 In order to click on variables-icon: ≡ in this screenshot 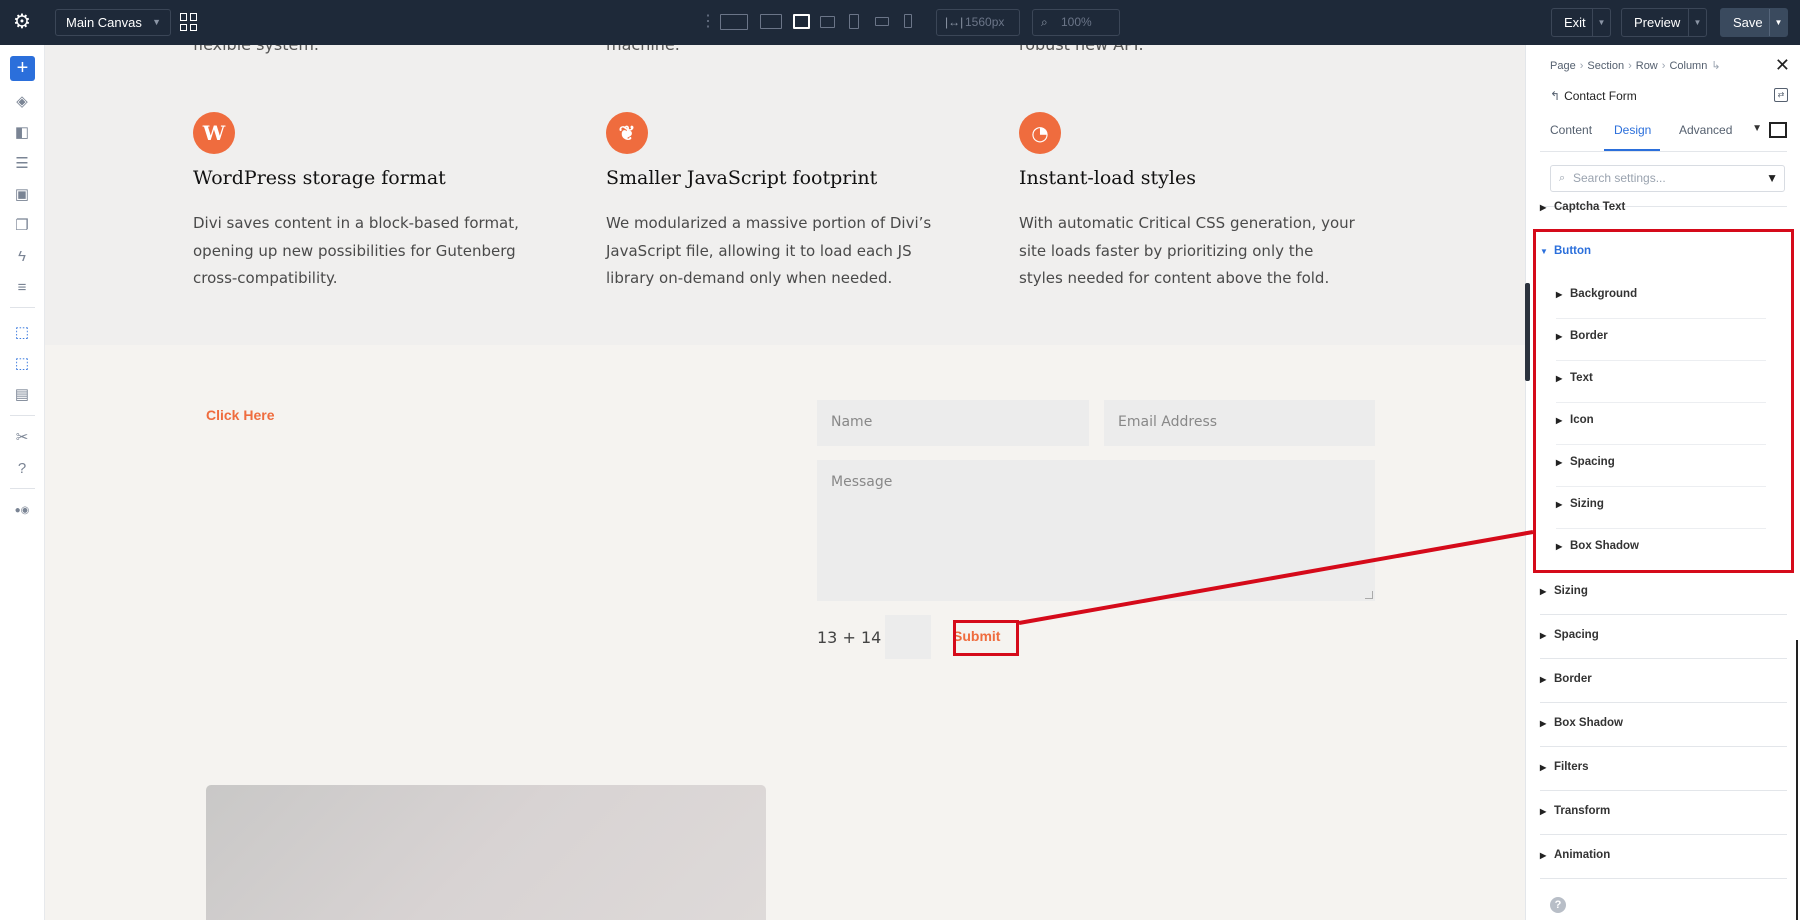, I will do `click(22, 288)`.